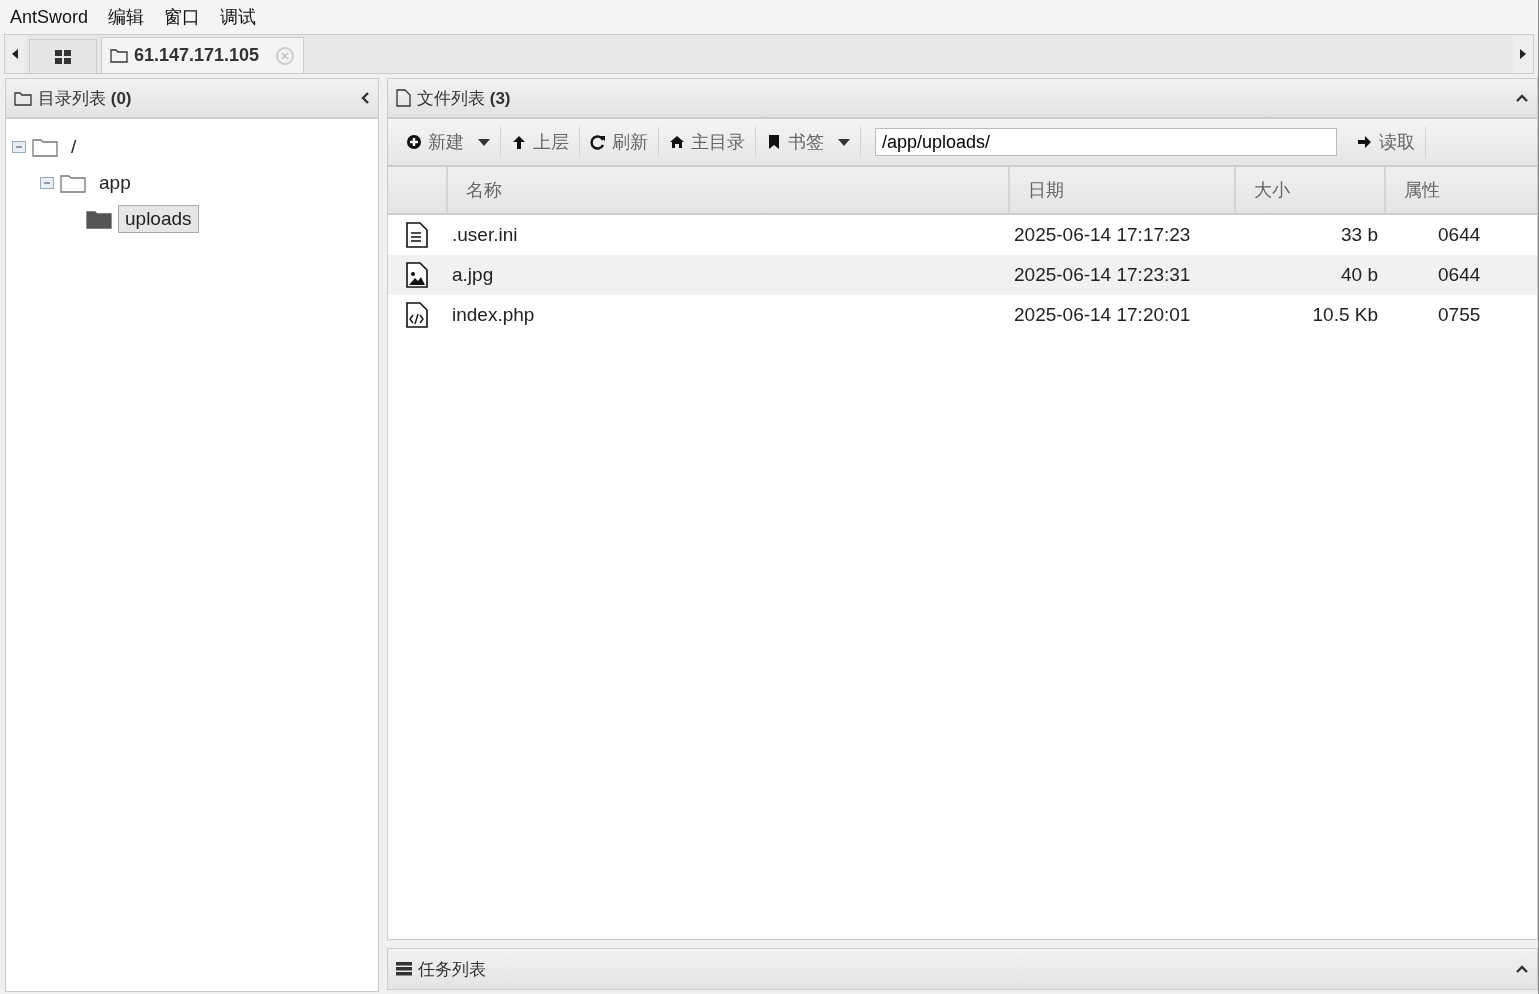  I want to click on table-cell-text: 0755, so click(1459, 315).